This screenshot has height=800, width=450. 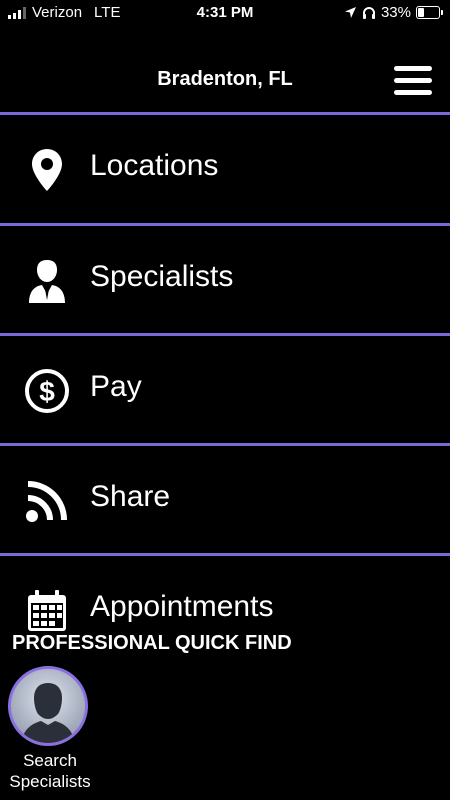 What do you see at coordinates (47, 281) in the screenshot?
I see `person-icon` at bounding box center [47, 281].